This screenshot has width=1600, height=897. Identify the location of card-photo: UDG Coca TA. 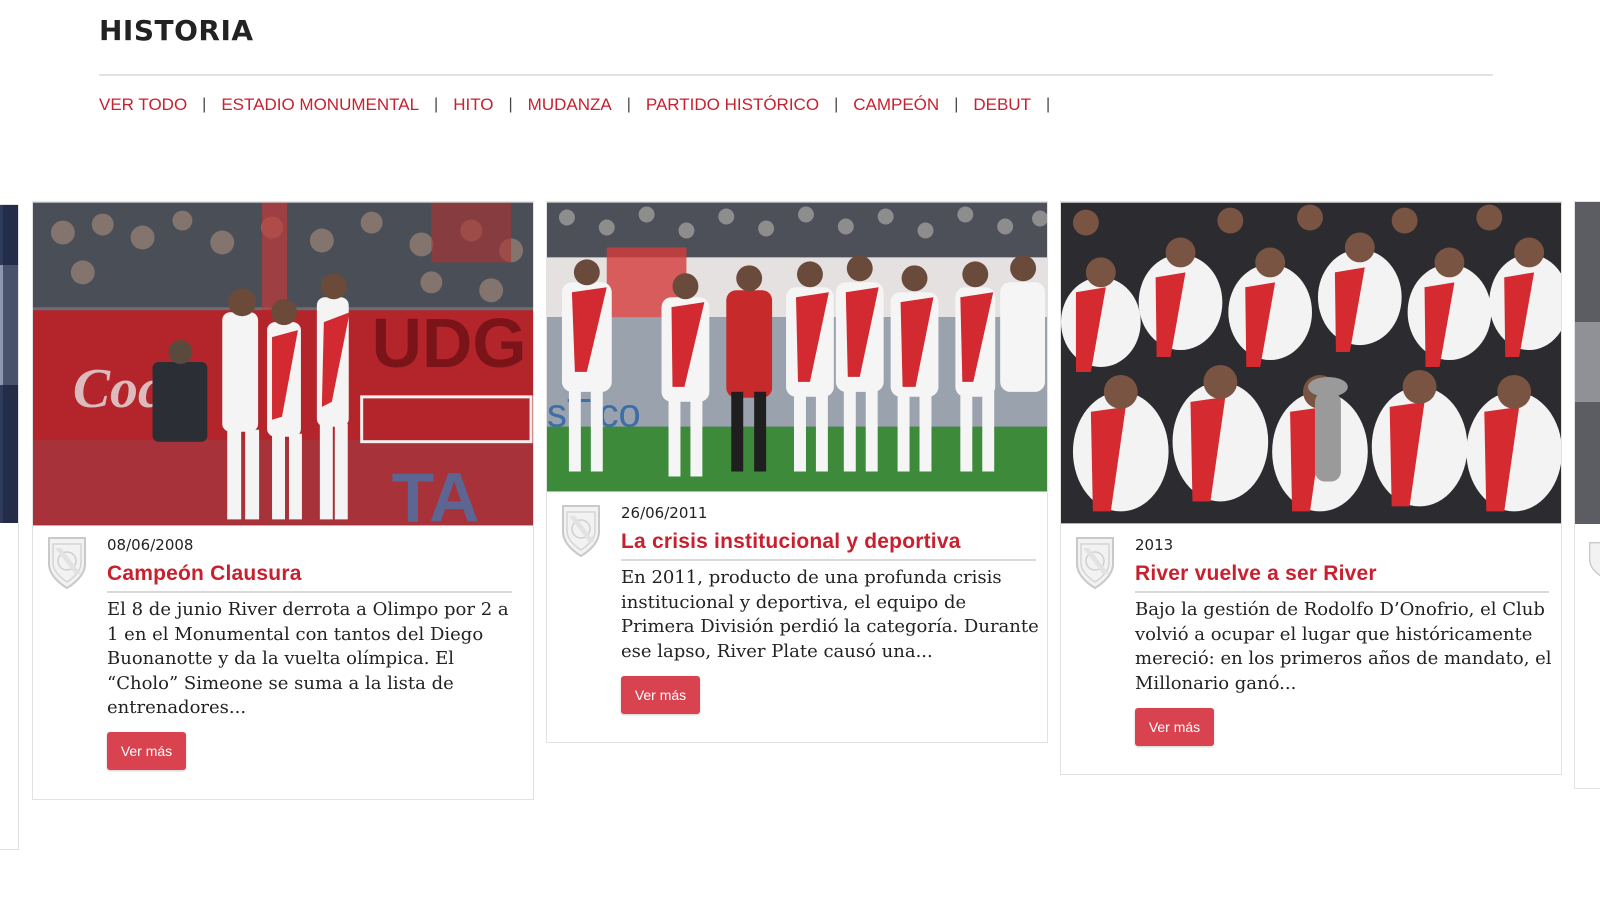
(283, 364).